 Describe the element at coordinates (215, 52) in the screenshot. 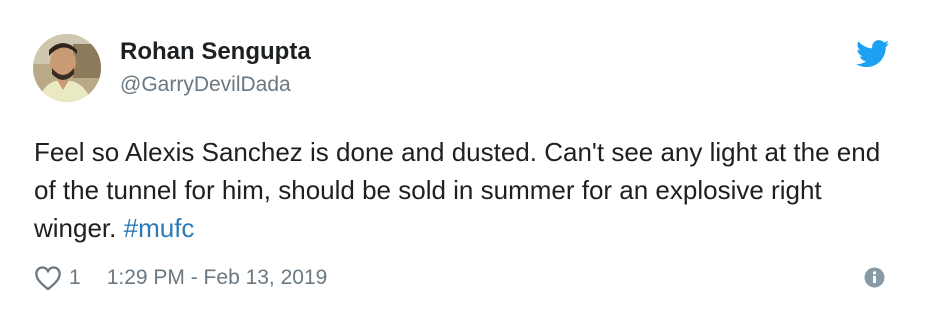

I see `author-name: Rohan Sengupta` at that location.